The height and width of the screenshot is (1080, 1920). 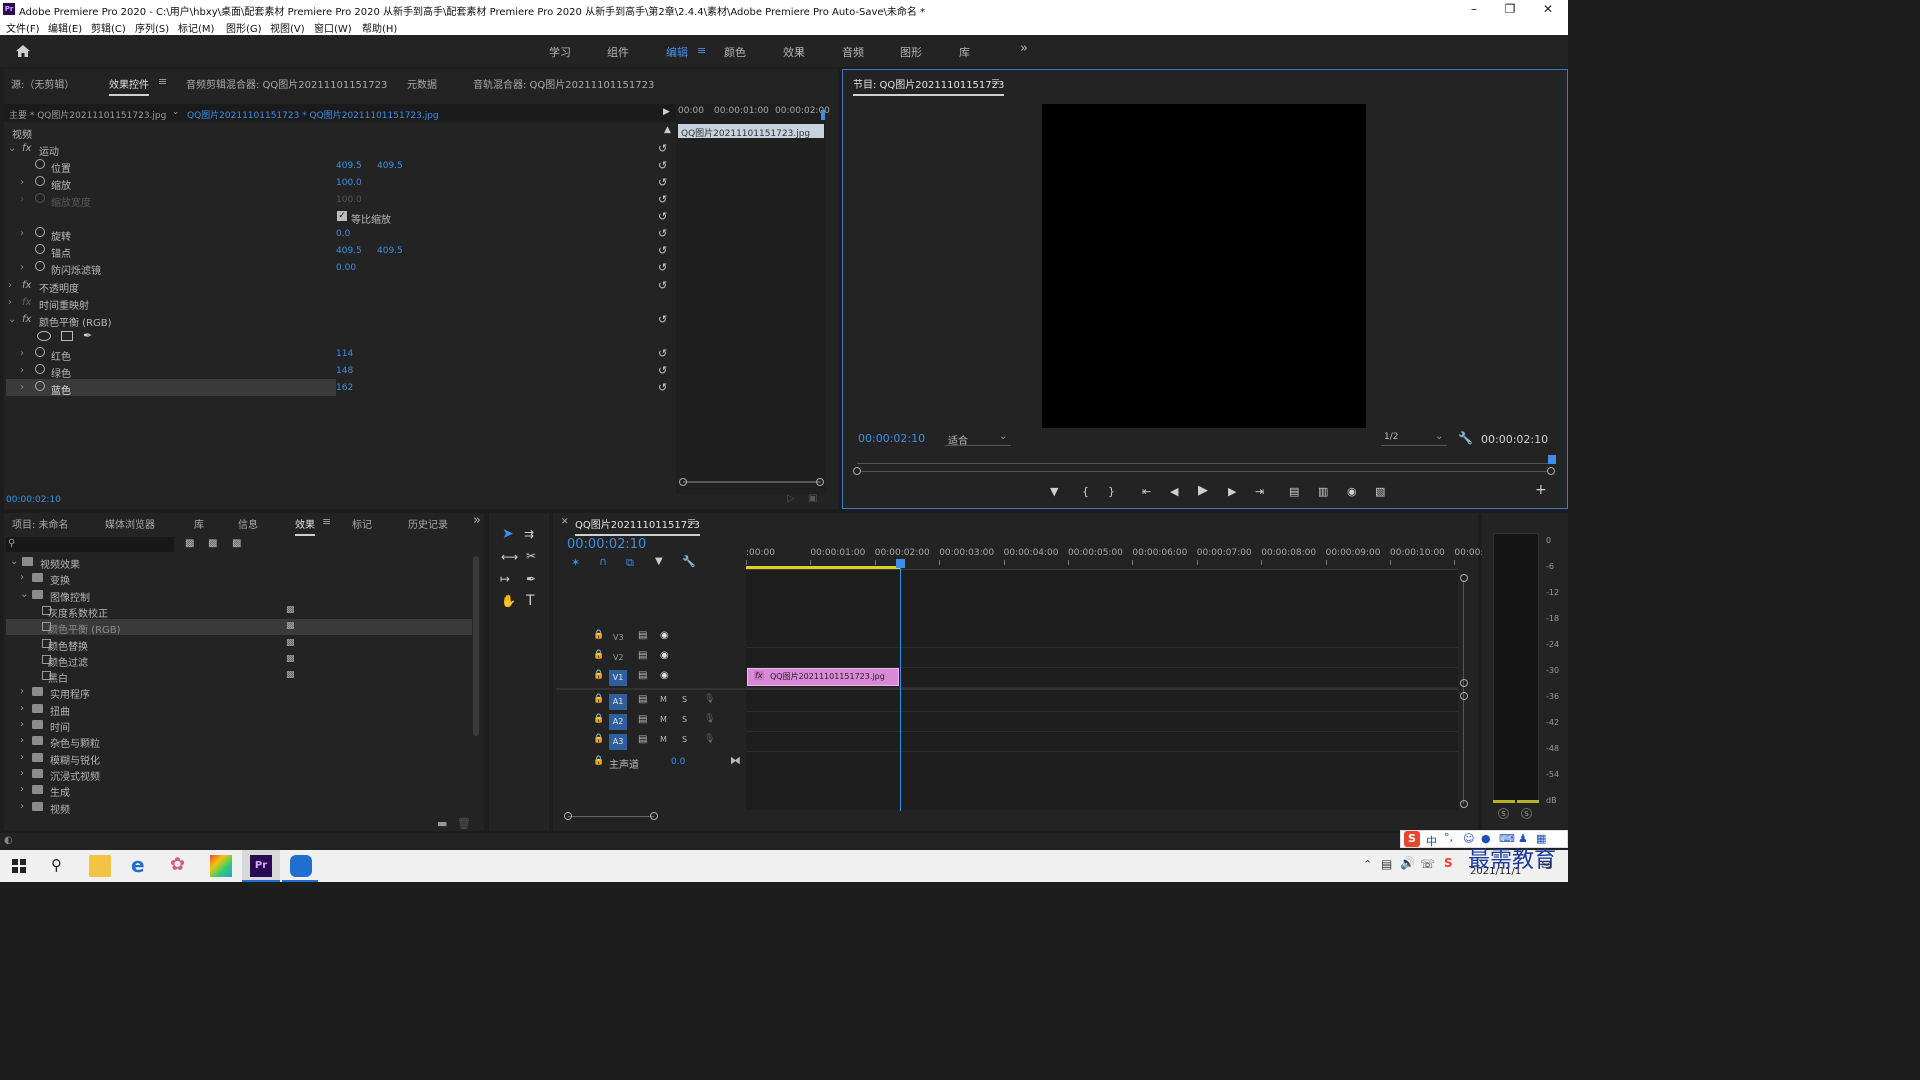 I want to click on maximize-button: ❐, so click(x=1510, y=9).